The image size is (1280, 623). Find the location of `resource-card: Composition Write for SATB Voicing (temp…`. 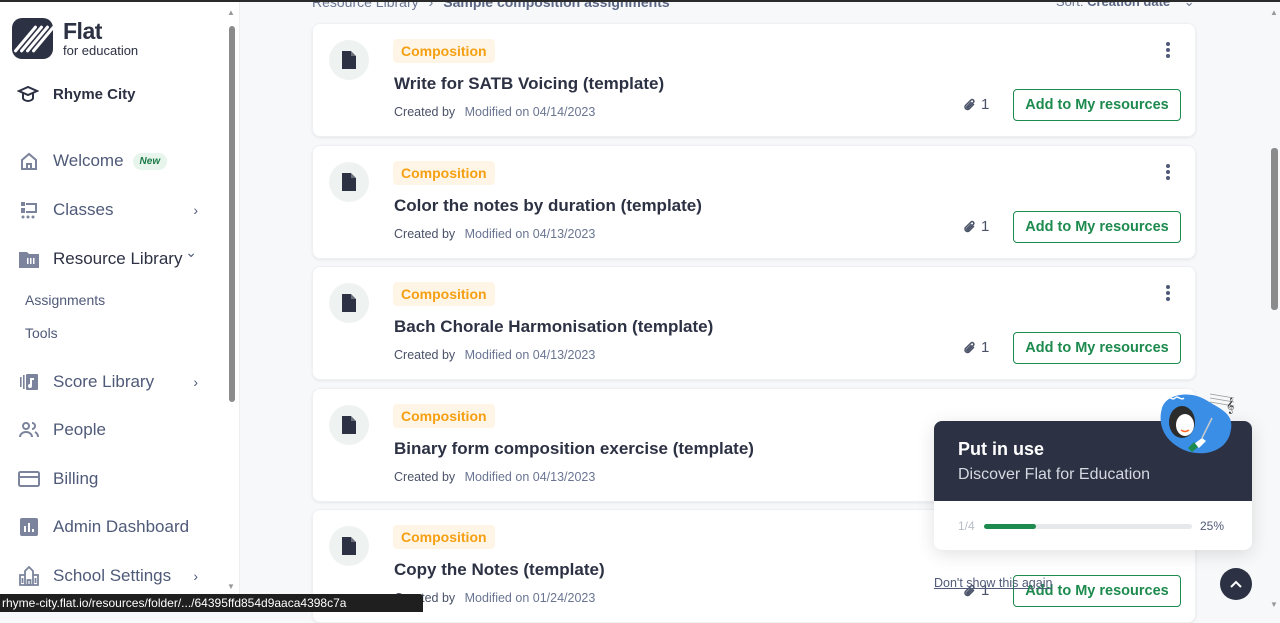

resource-card: Composition Write for SATB Voicing (temp… is located at coordinates (754, 80).